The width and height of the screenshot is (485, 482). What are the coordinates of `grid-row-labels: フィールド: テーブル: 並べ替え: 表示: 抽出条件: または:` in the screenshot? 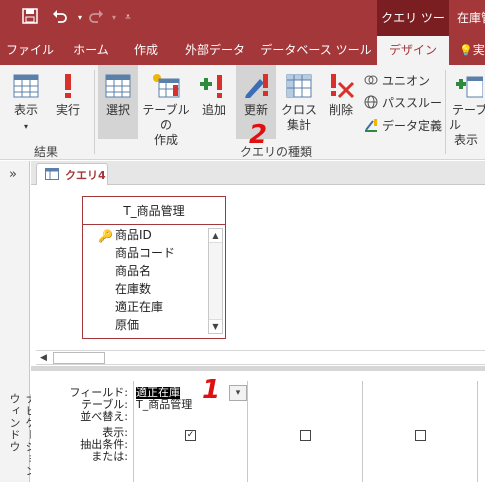 It's located at (82, 422).